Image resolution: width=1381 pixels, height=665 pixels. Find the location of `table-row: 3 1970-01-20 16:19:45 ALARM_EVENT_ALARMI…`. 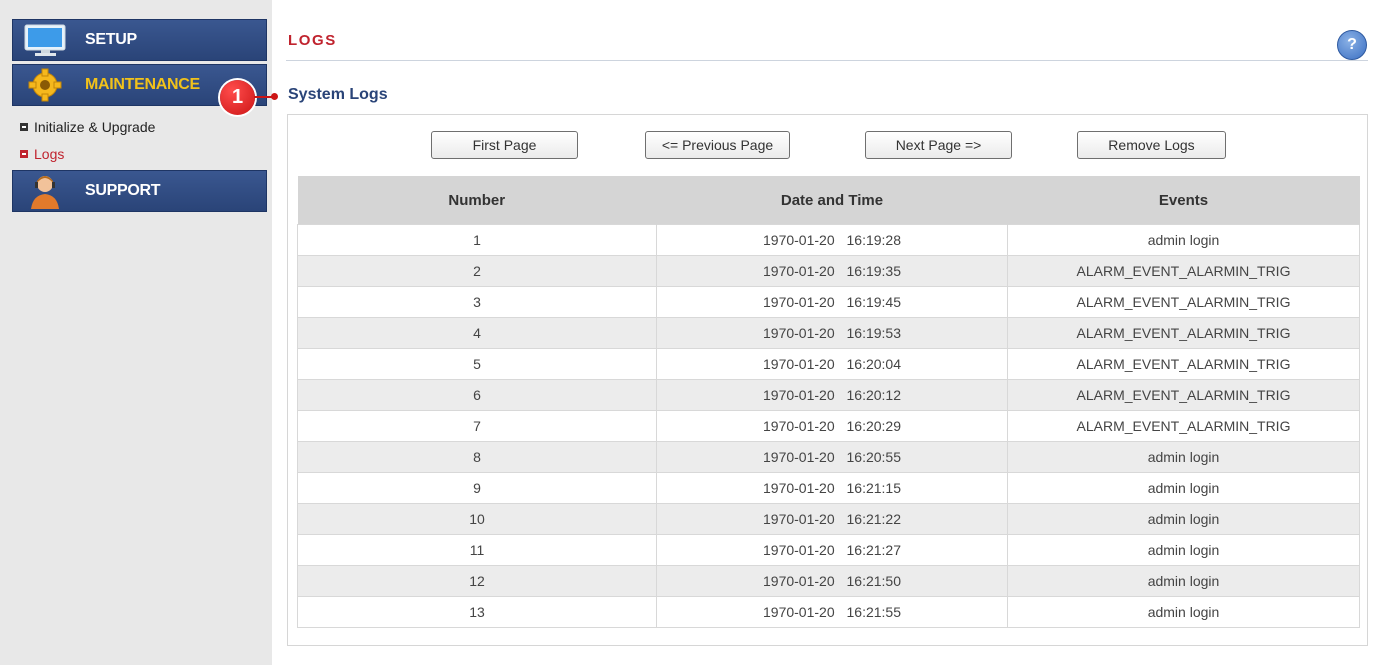

table-row: 3 1970-01-20 16:19:45 ALARM_EVENT_ALARMI… is located at coordinates (828, 302).